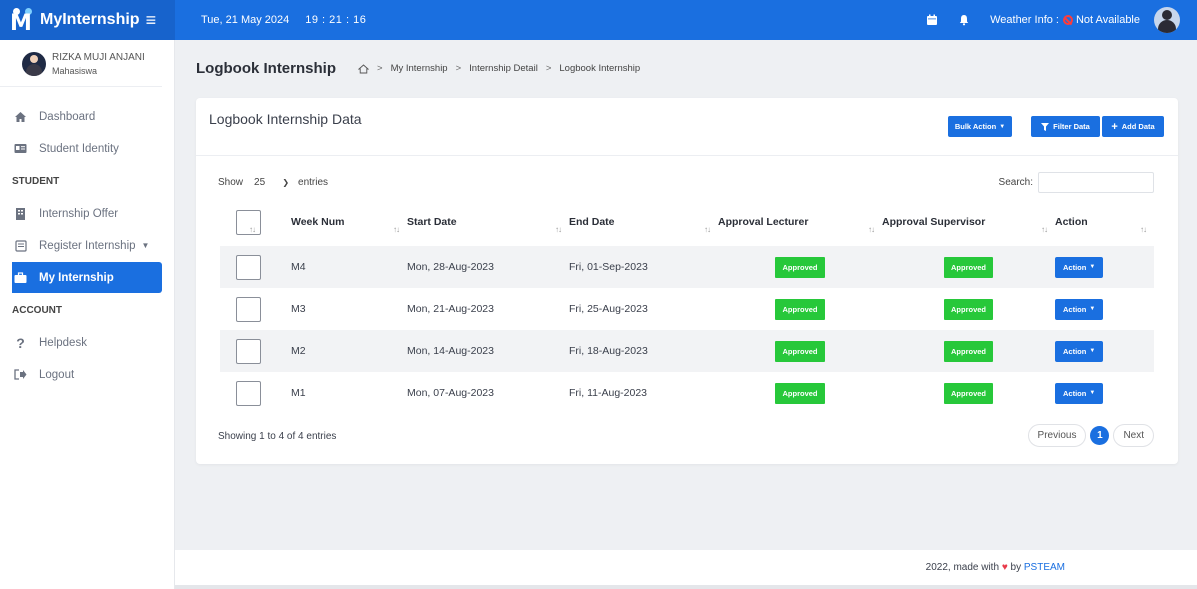 This screenshot has height=589, width=1197. I want to click on pagination: Previous 1 Next, so click(1090, 435).